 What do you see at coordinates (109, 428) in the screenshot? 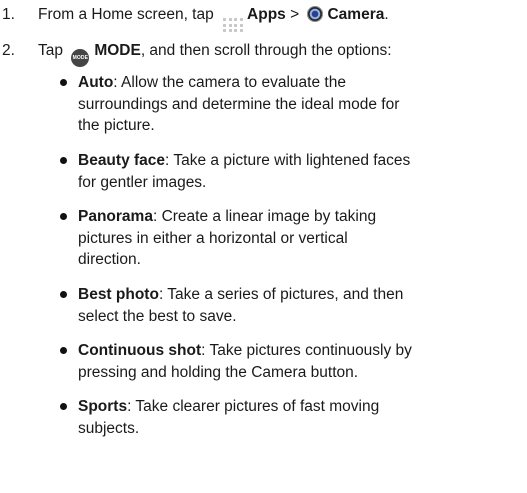
I see `mode-desc-line: subjects.` at bounding box center [109, 428].